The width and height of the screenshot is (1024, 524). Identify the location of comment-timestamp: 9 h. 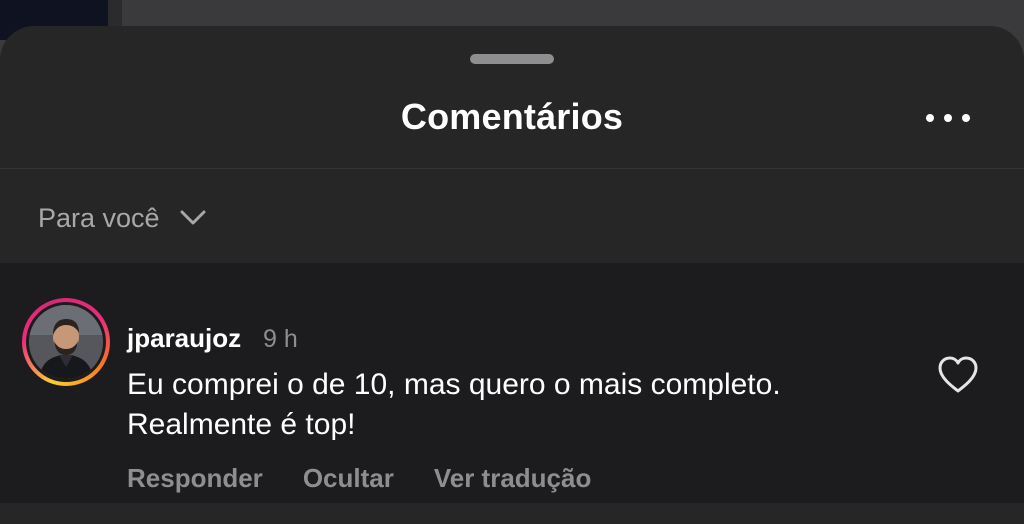
(280, 339).